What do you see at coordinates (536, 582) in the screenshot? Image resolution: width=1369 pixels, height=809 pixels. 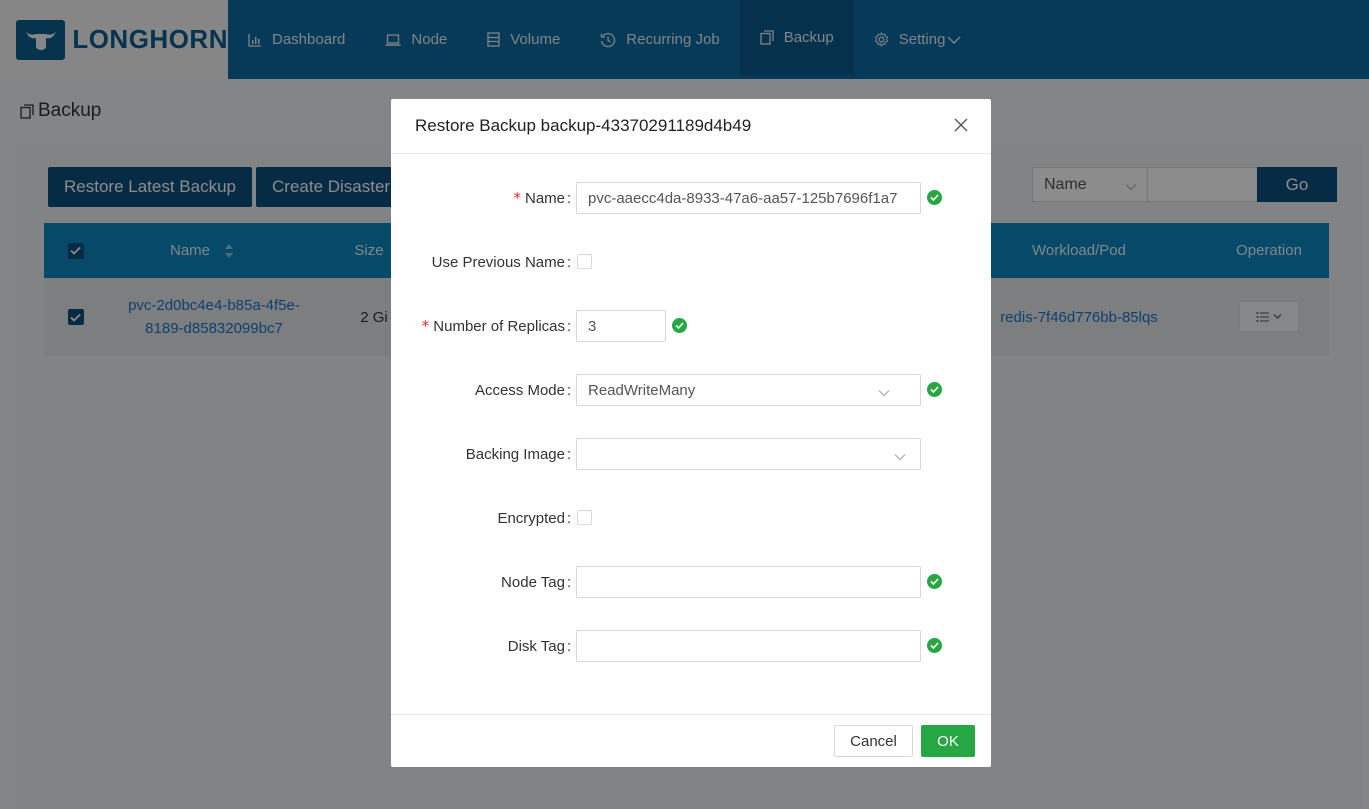 I see `node-tag-label: Node Tag:` at bounding box center [536, 582].